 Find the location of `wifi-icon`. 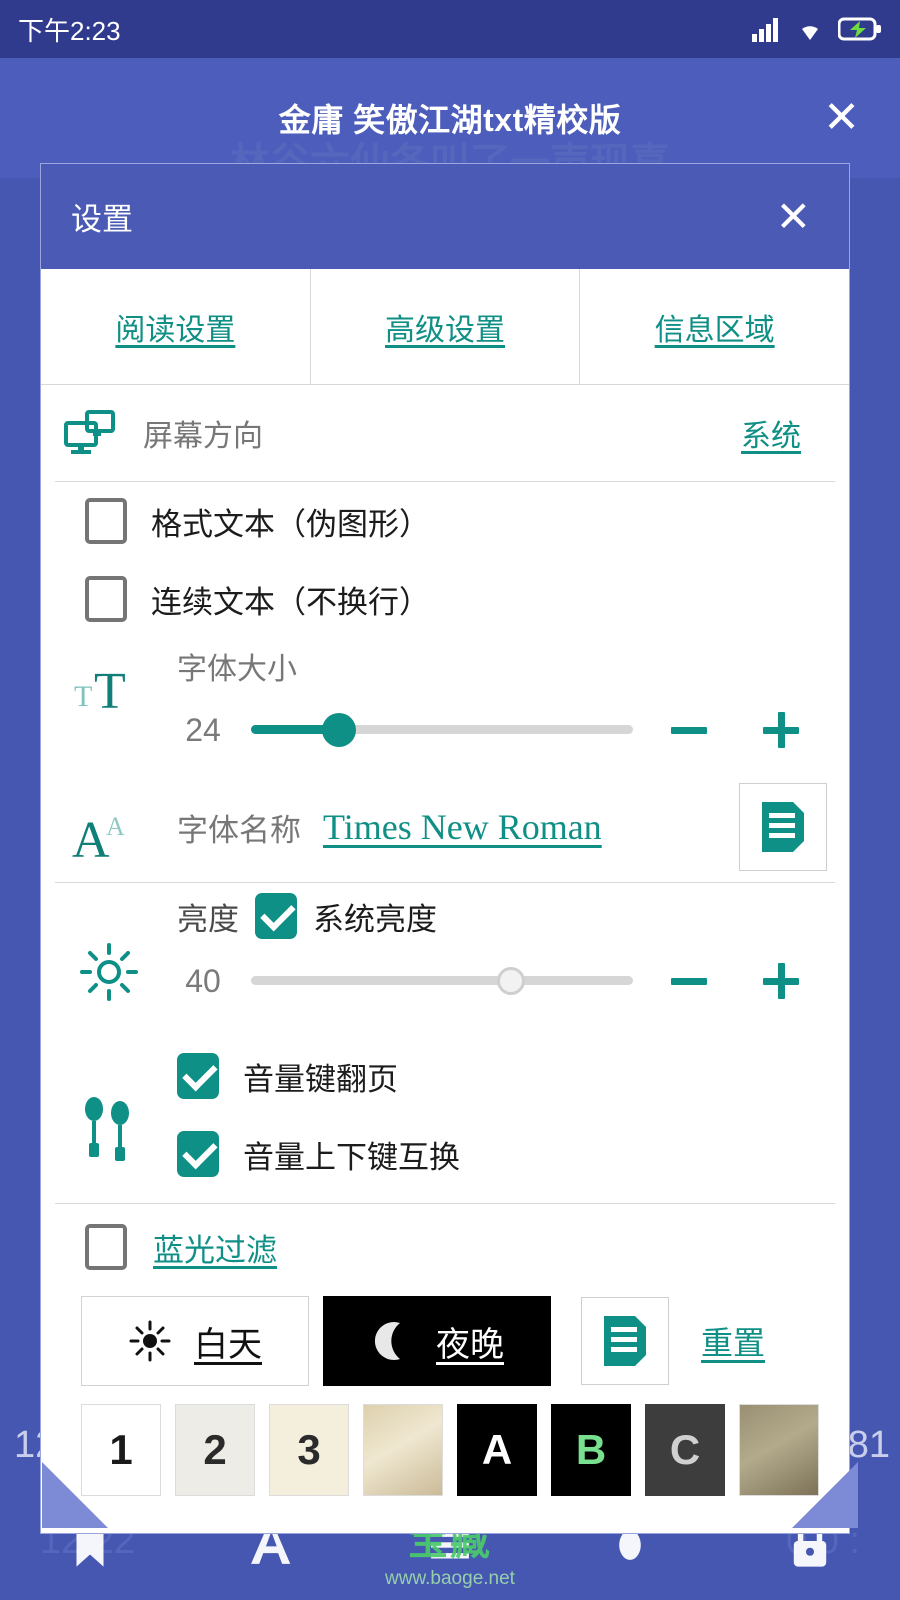

wifi-icon is located at coordinates (810, 33).